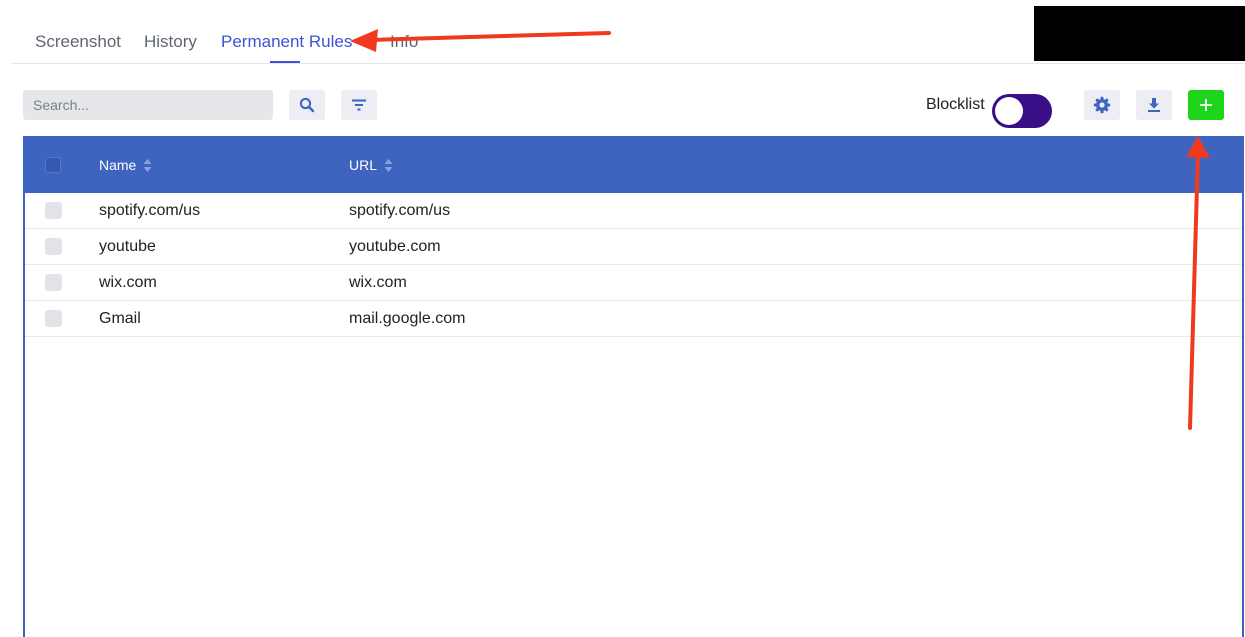  I want to click on gear-icon, so click(1102, 105).